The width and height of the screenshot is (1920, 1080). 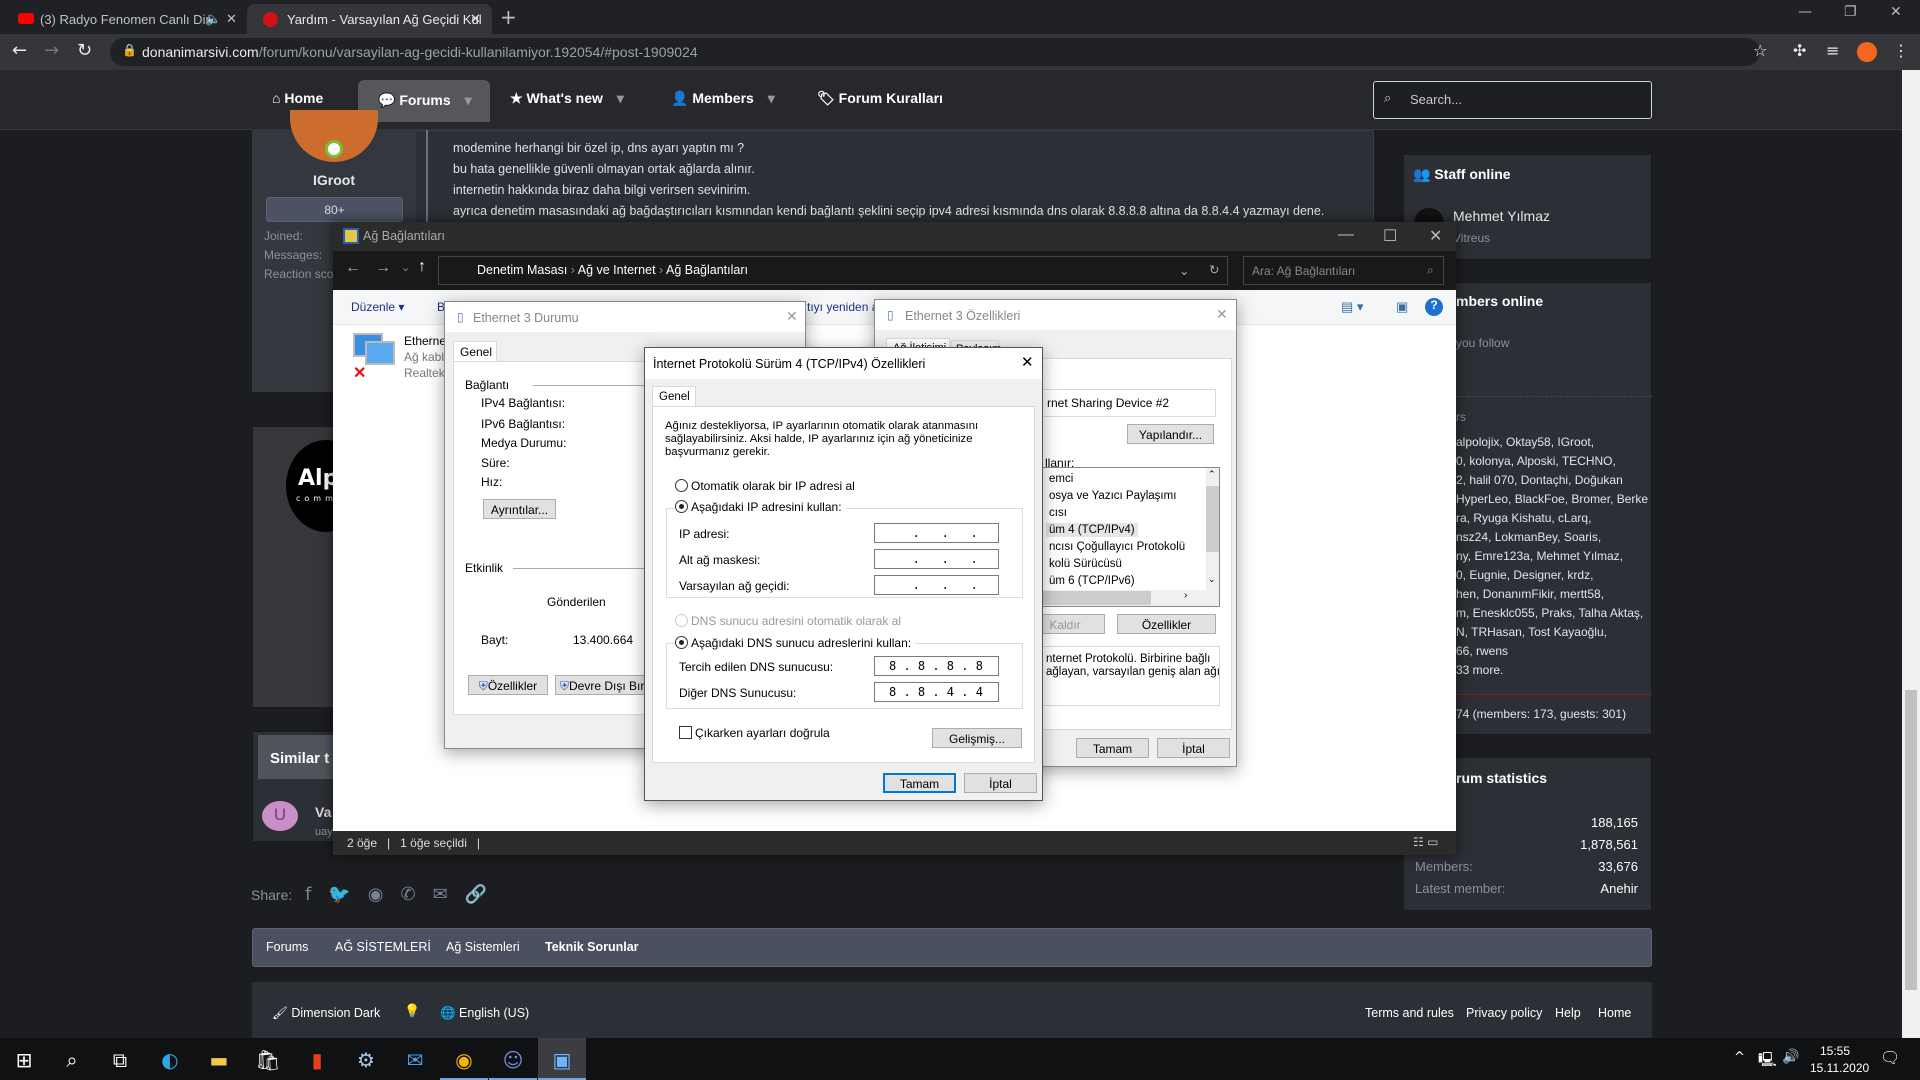 I want to click on adapter-name: Etherne, so click(x=425, y=341).